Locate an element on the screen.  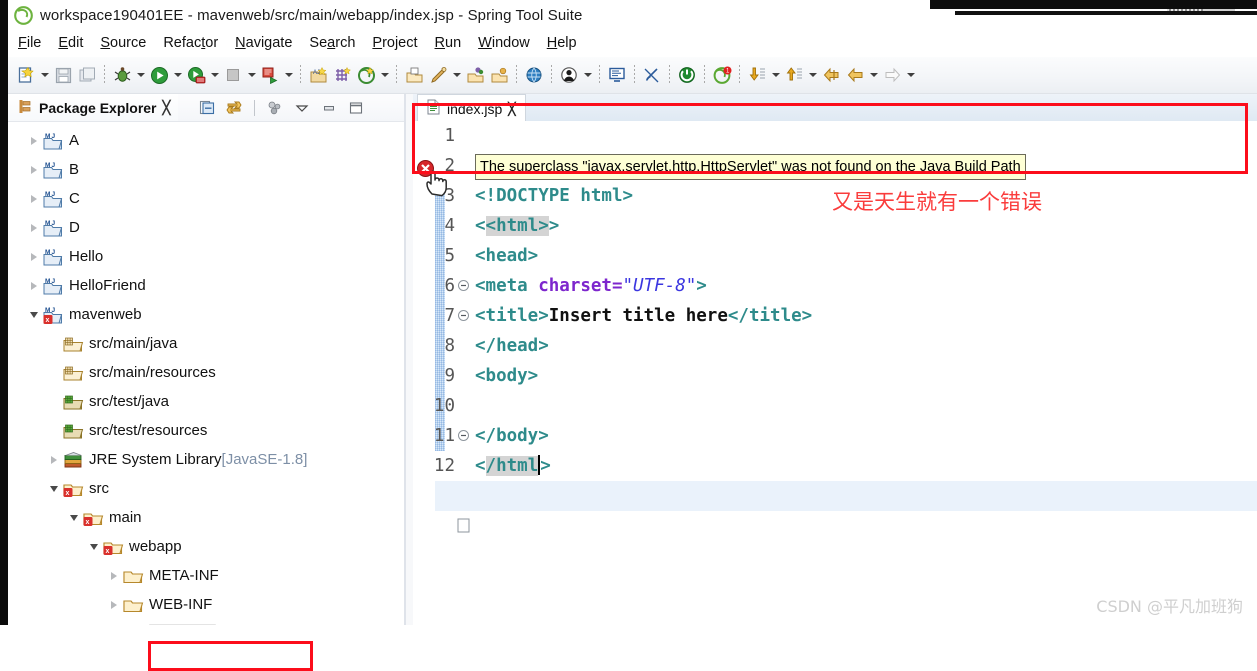
next-annotation-icon is located at coordinates (757, 75).